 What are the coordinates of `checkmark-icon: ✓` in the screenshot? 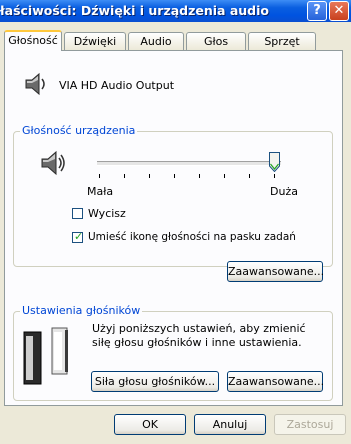 It's located at (79, 236).